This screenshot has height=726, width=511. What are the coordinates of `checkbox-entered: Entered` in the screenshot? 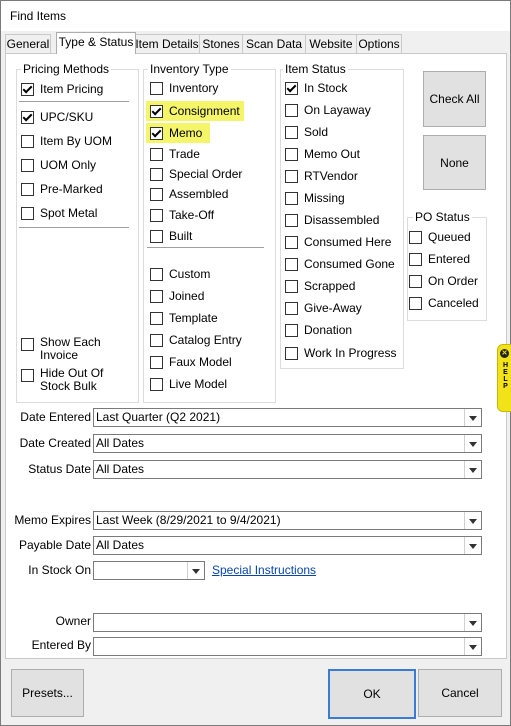 It's located at (439, 259).